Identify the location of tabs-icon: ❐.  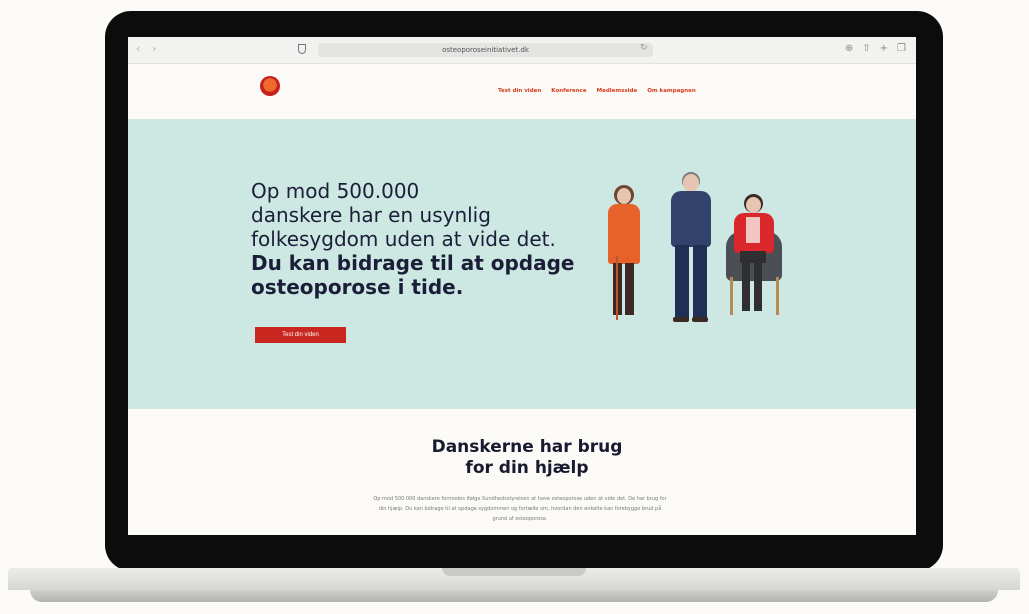
(901, 49).